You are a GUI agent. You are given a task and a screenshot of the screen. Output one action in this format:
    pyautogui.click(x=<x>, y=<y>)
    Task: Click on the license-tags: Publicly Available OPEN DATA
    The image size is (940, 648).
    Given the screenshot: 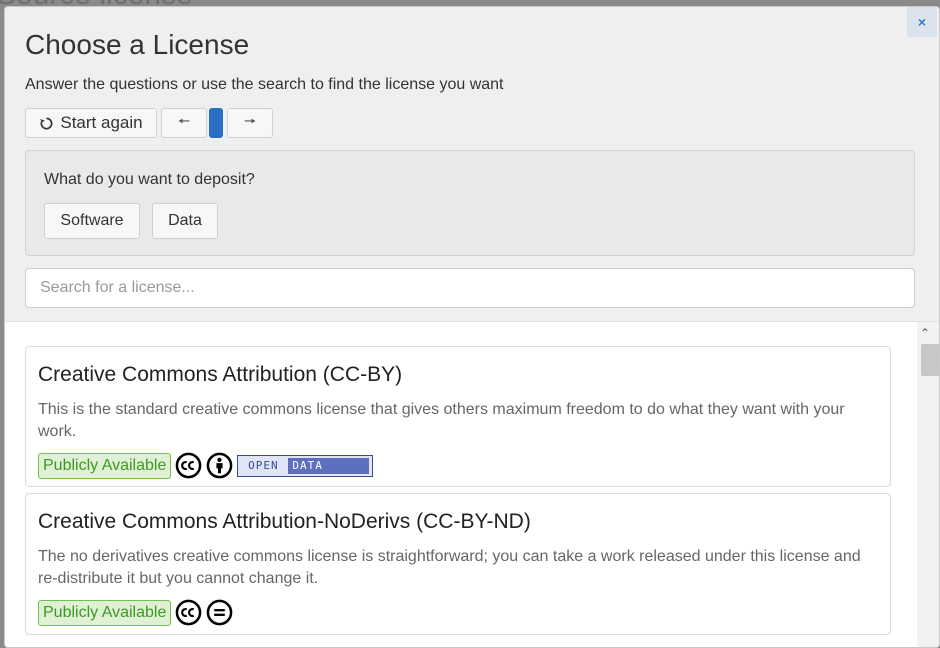 What is the action you would take?
    pyautogui.click(x=206, y=465)
    